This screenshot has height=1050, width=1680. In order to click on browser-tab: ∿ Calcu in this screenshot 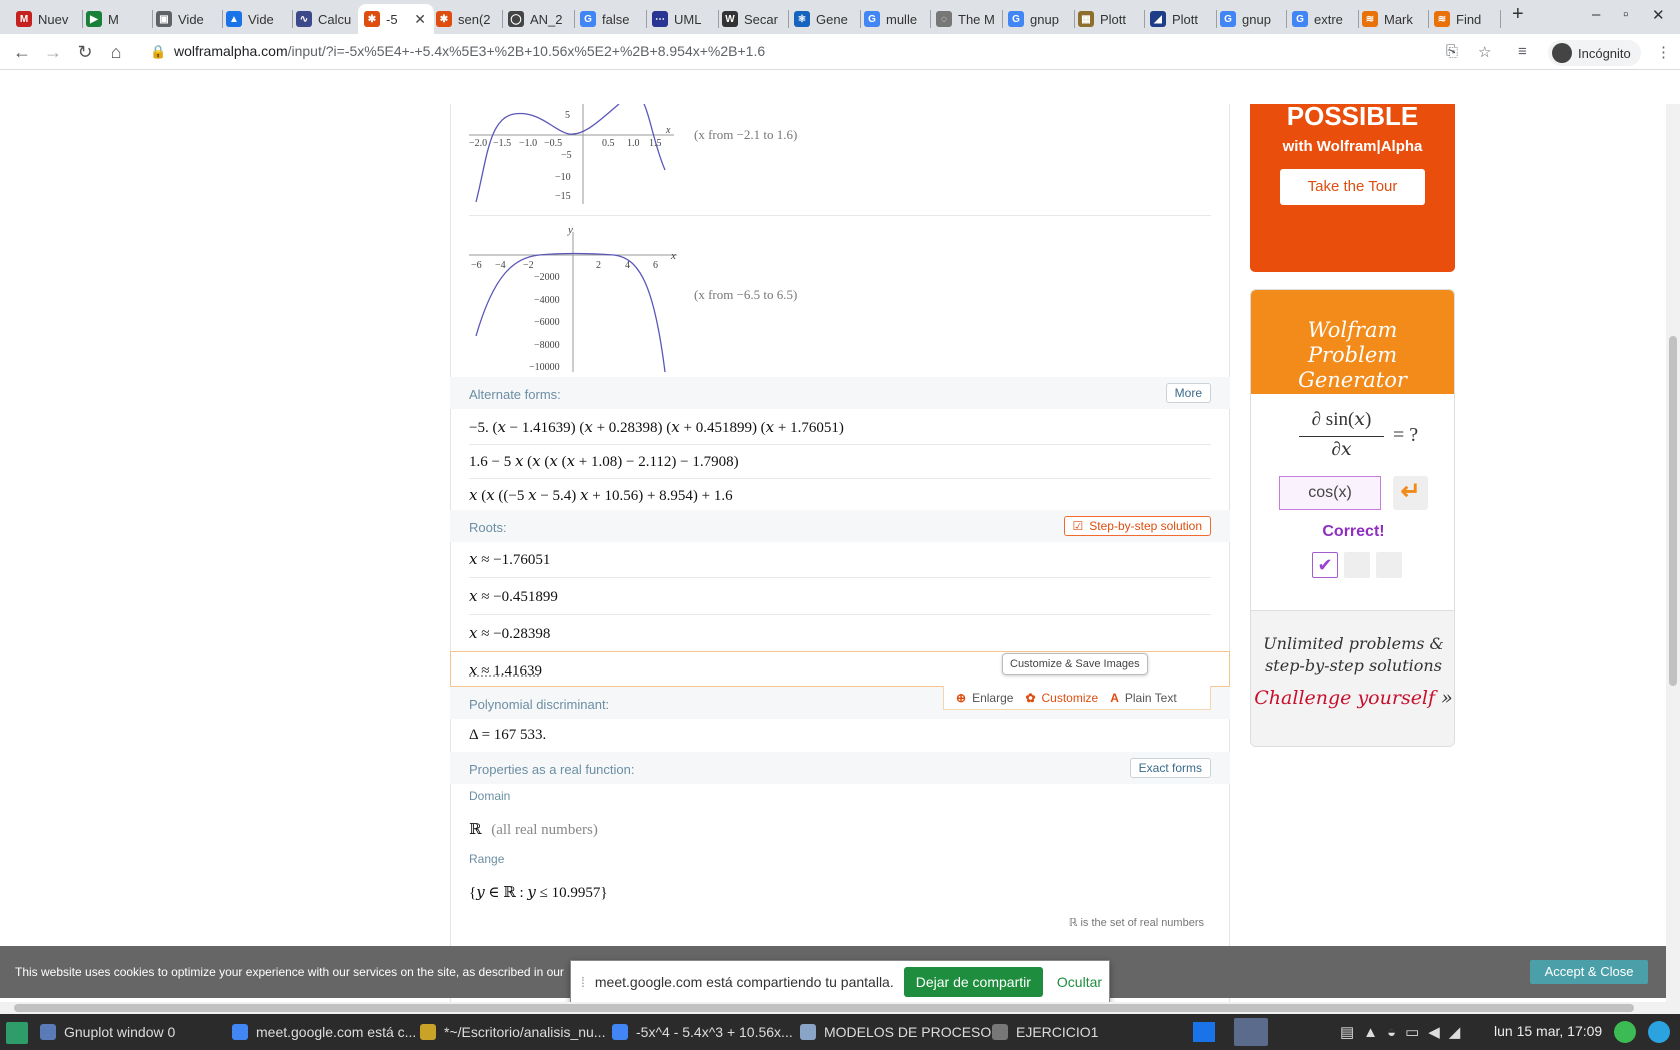, I will do `click(326, 19)`.